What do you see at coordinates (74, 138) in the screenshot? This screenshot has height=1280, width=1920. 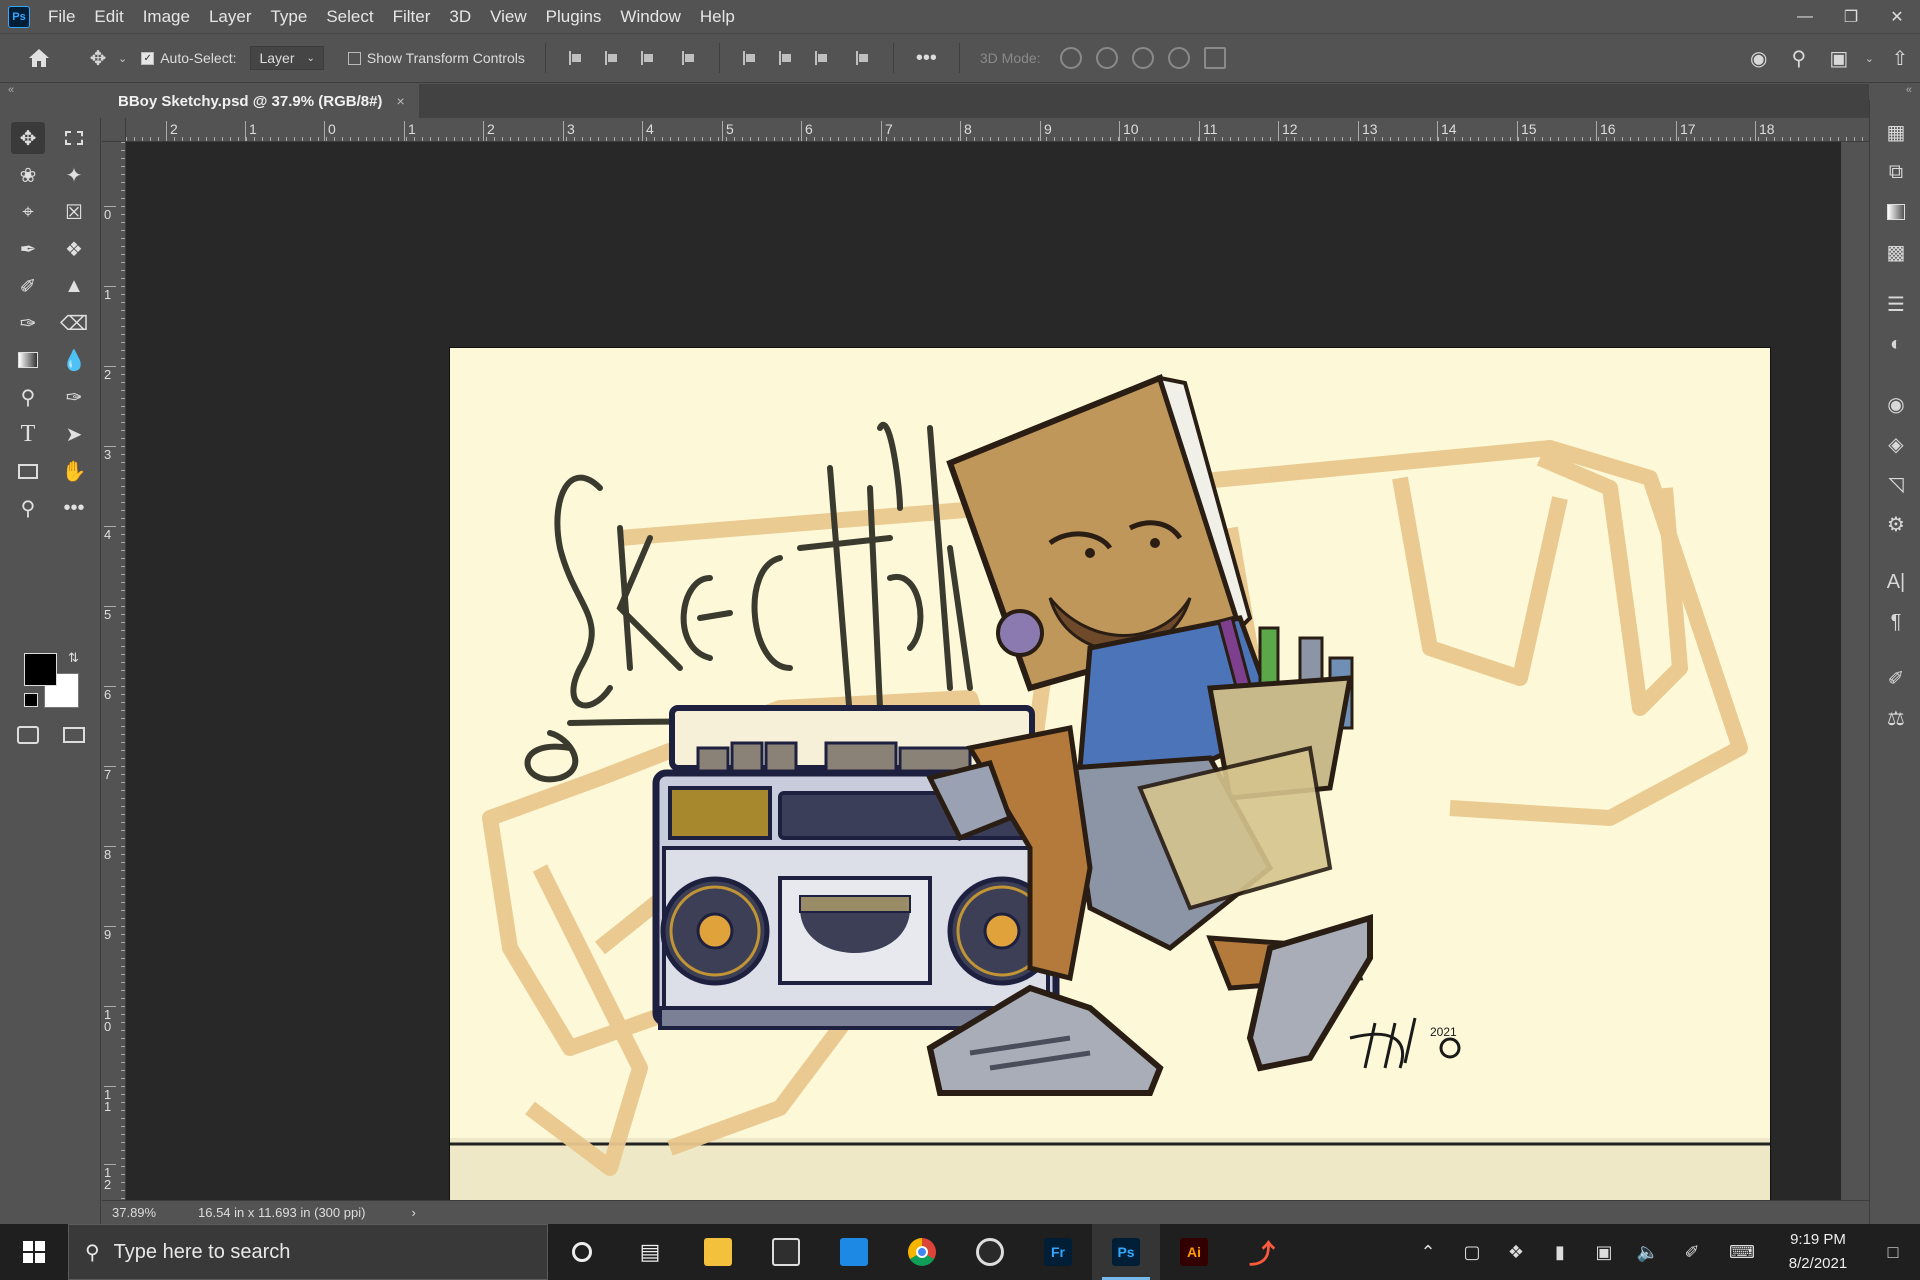 I see `marquee-tool` at bounding box center [74, 138].